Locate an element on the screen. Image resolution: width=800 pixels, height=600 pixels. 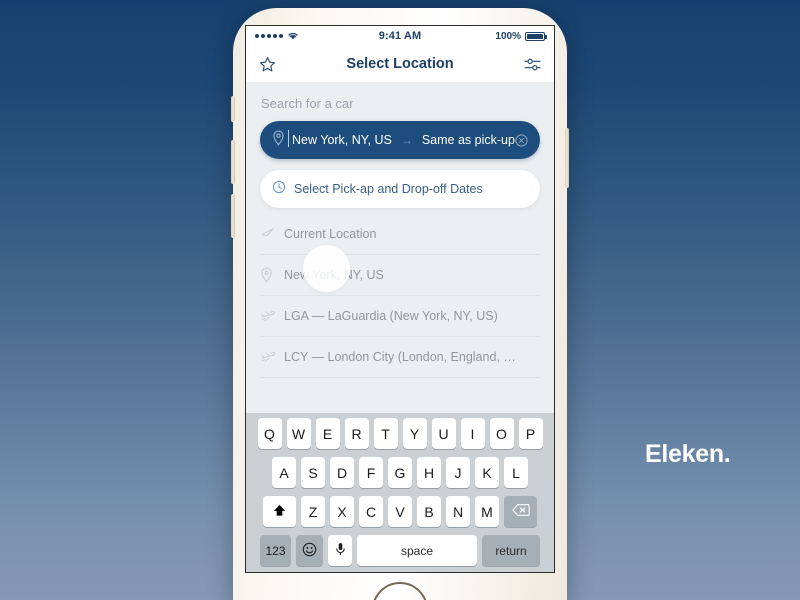
dates-pill: Select Pick-ap and Drop-off Dates is located at coordinates (400, 189).